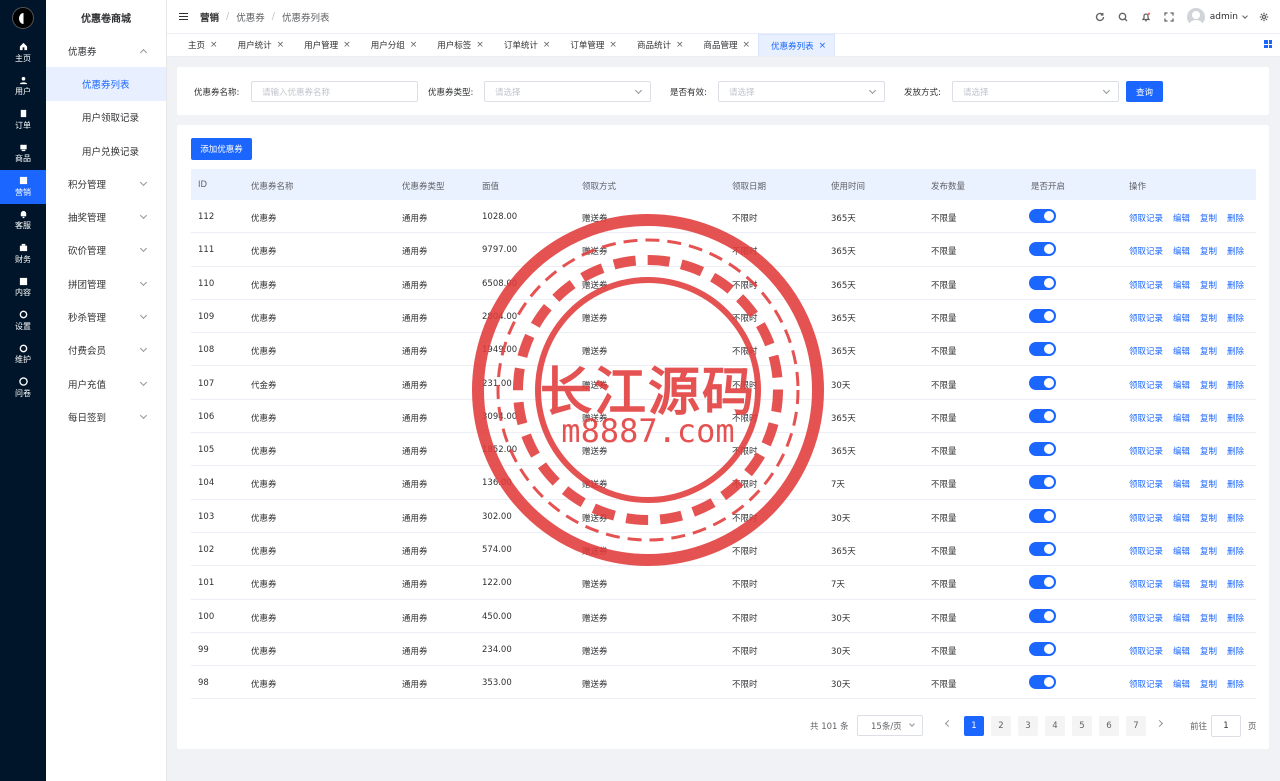 The height and width of the screenshot is (781, 1280). Describe the element at coordinates (23, 388) in the screenshot. I see `rail-item-survey: 问卷` at that location.